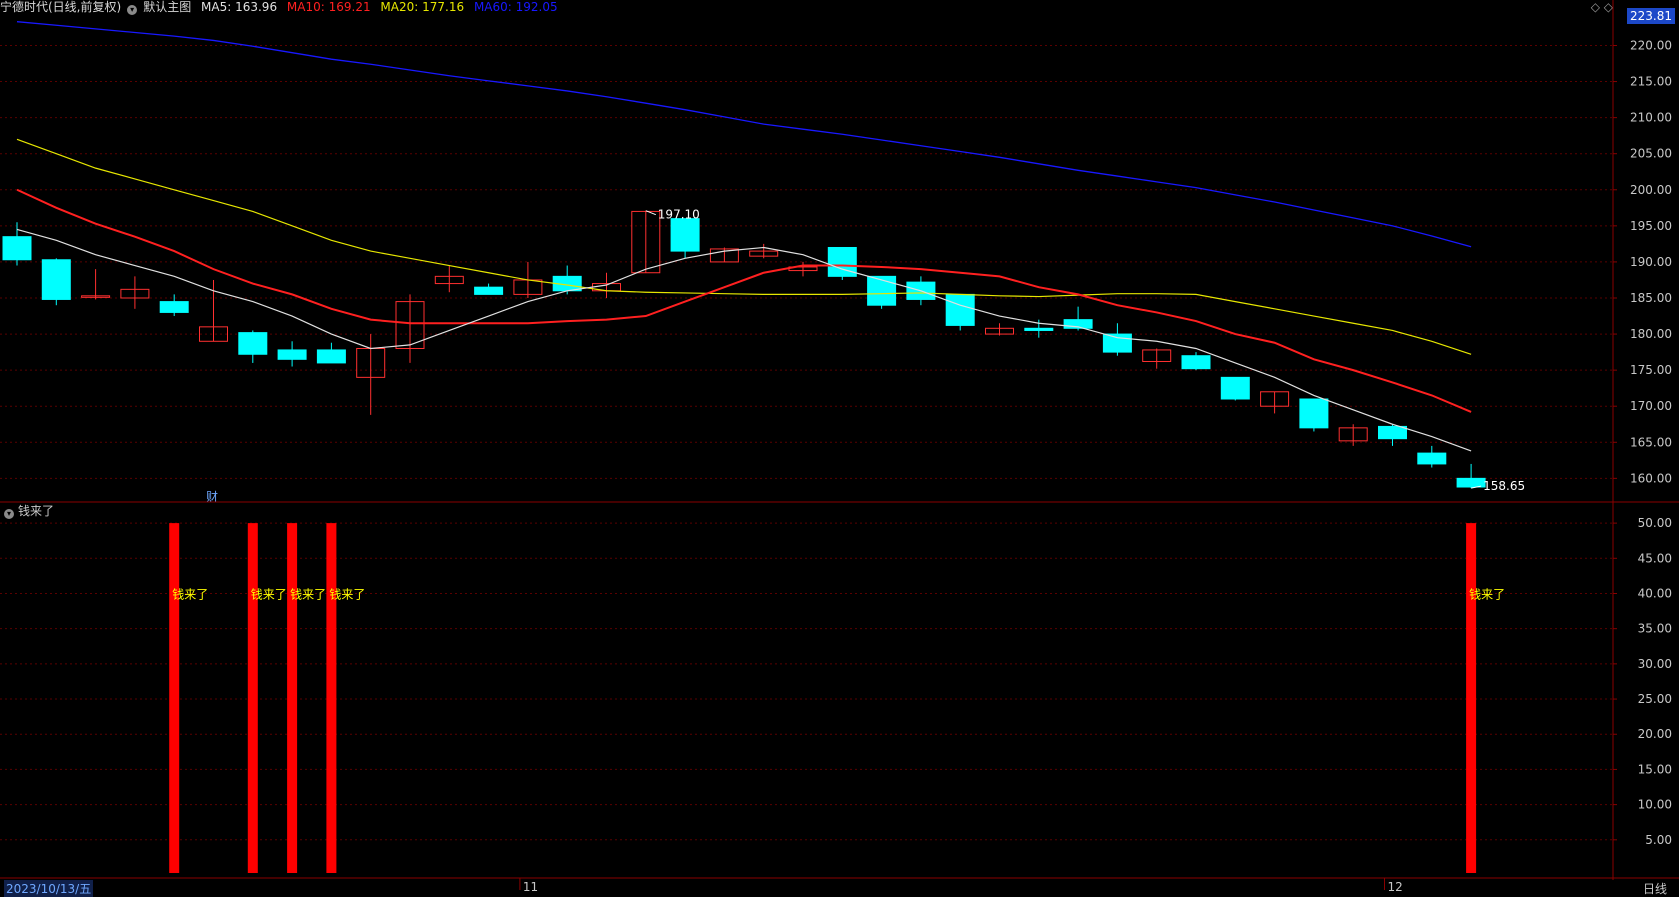 Image resolution: width=1679 pixels, height=897 pixels. What do you see at coordinates (1651, 262) in the screenshot?
I see `price-tick-label: 190.00` at bounding box center [1651, 262].